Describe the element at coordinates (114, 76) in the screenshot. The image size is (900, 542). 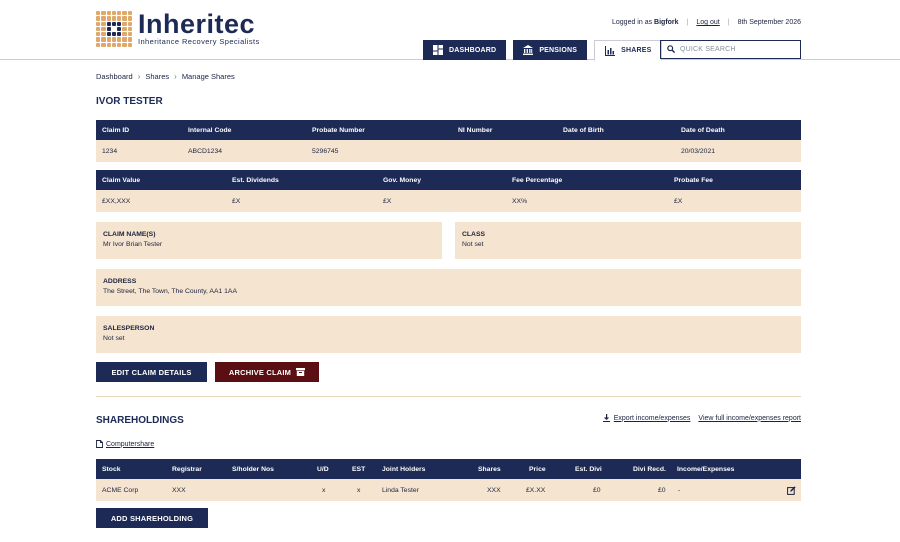
I see `breadcrumb-dashboard: Dashboard` at that location.